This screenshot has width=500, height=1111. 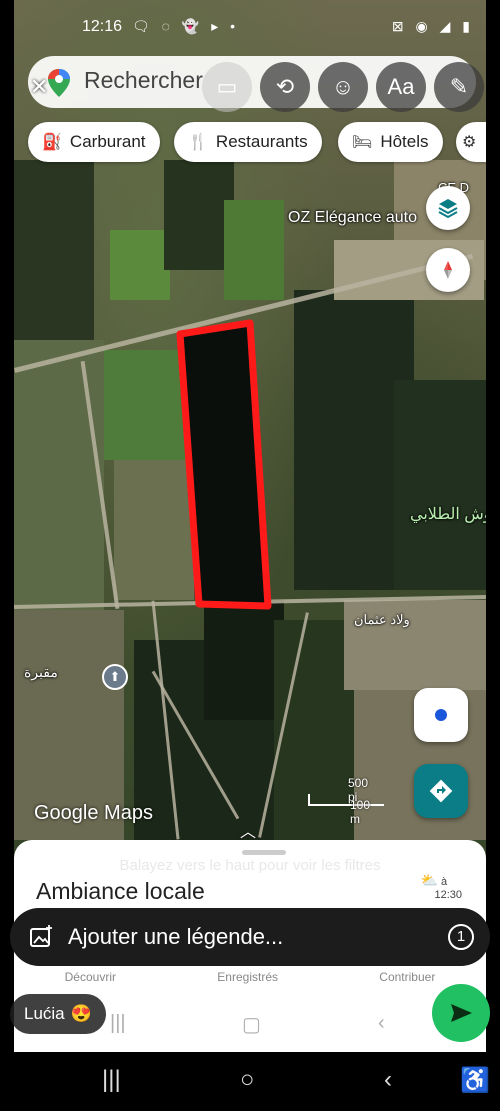 I want to click on tab-decouvrir: Découvrir, so click(x=90, y=977).